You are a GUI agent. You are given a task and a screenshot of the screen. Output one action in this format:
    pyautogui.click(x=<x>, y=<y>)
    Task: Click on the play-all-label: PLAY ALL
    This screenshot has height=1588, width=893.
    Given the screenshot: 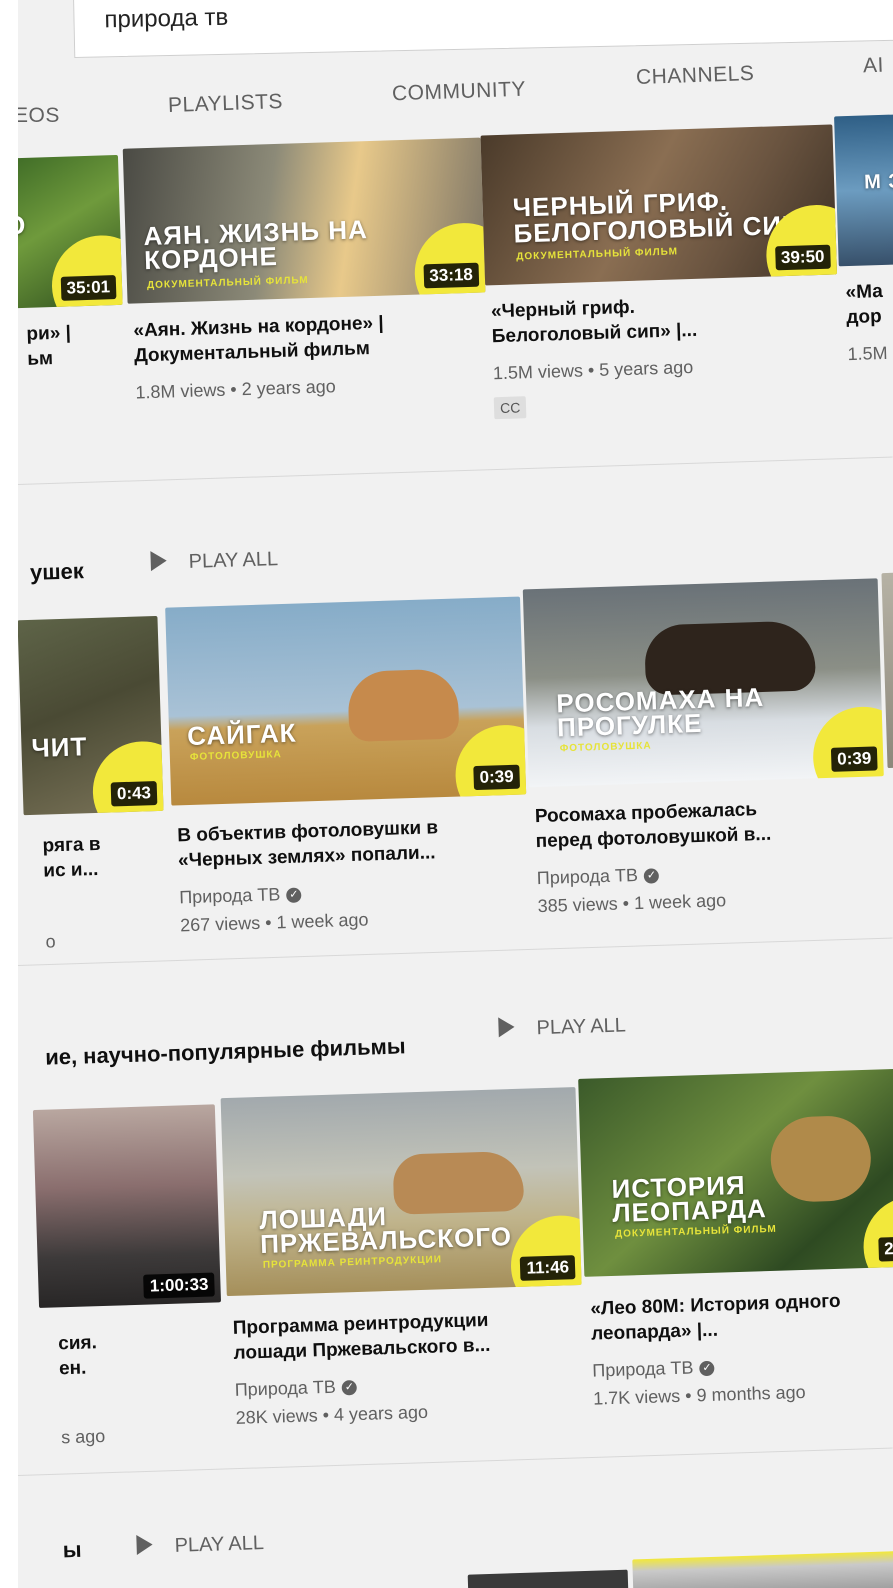 What is the action you would take?
    pyautogui.click(x=219, y=1544)
    